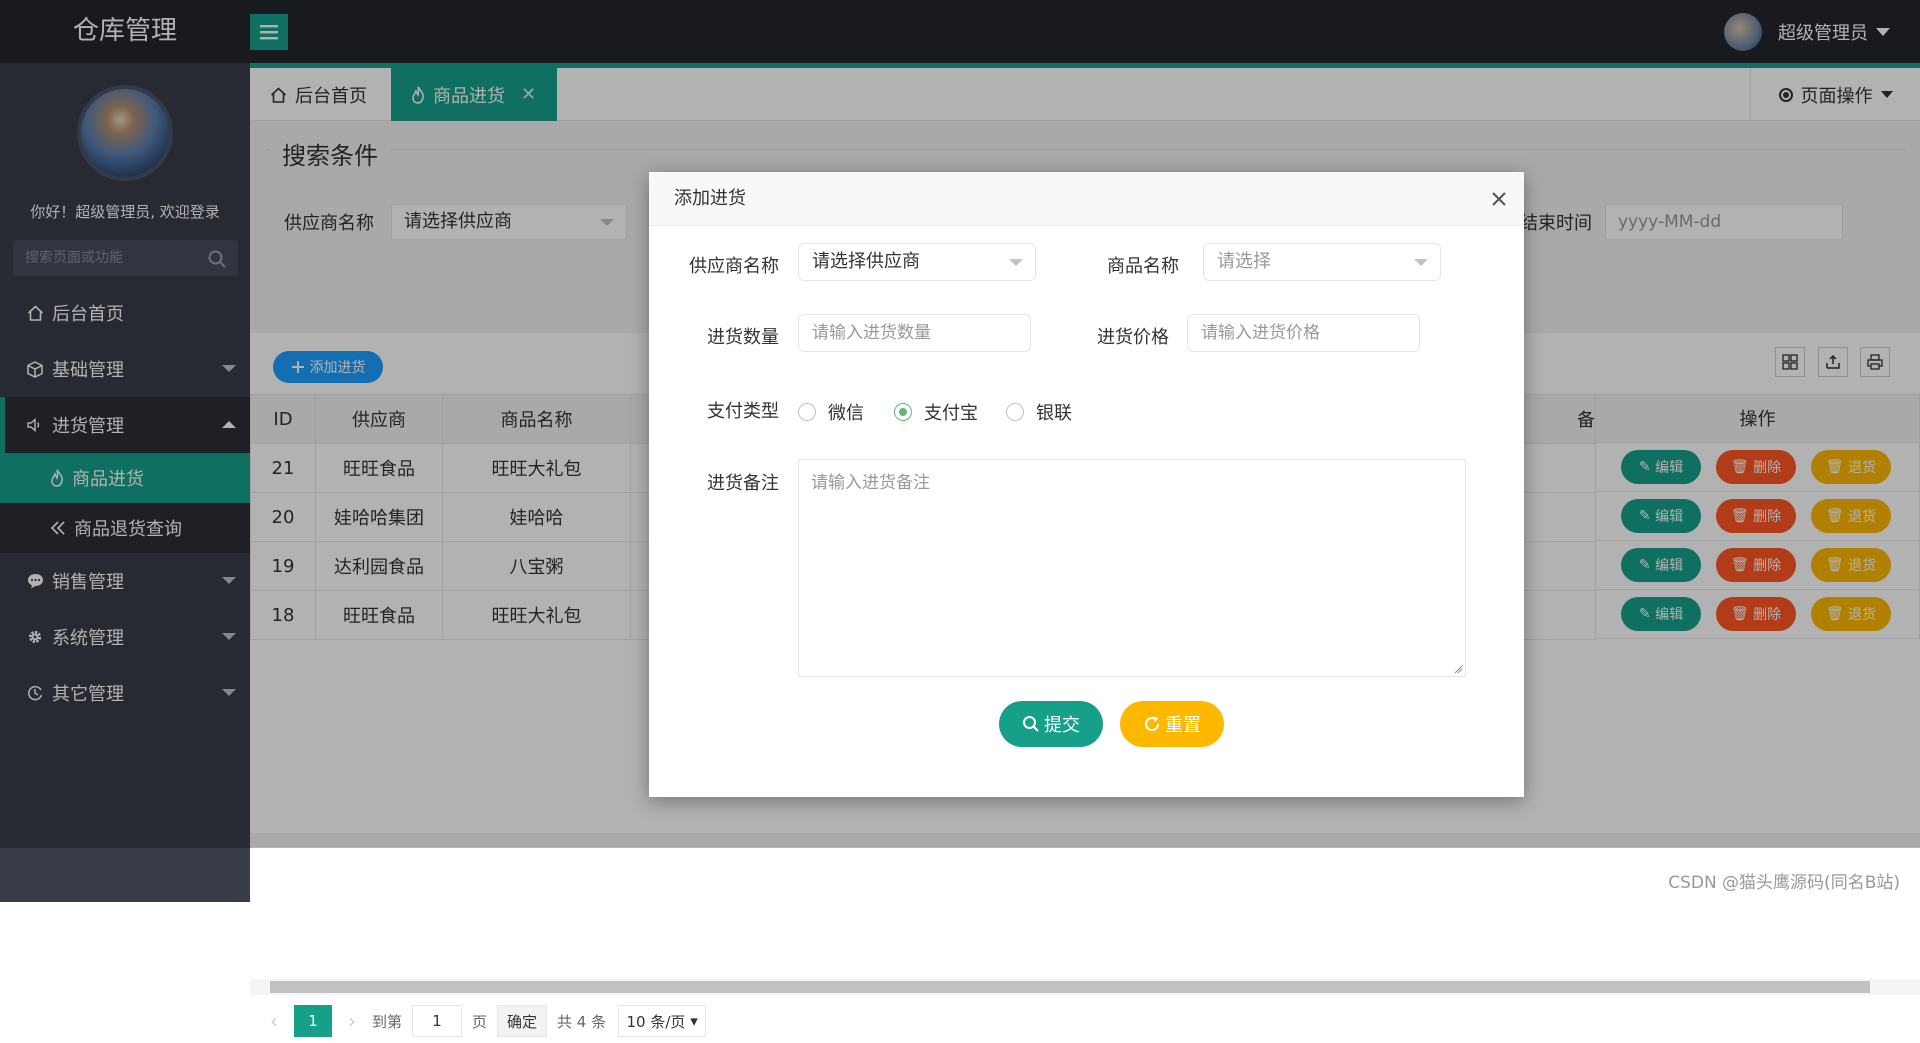 The image size is (1920, 1043). What do you see at coordinates (951, 413) in the screenshot?
I see `radio-label: 支付宝` at bounding box center [951, 413].